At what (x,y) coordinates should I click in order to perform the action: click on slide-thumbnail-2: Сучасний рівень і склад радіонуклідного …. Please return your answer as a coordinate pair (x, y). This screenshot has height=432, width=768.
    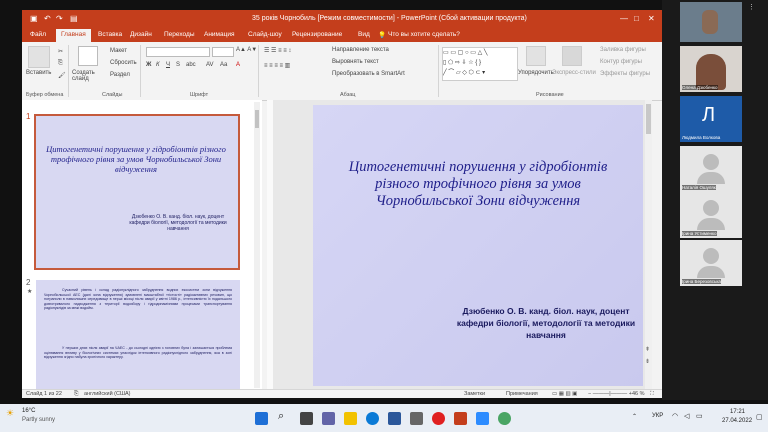
    Looking at the image, I should click on (138, 336).